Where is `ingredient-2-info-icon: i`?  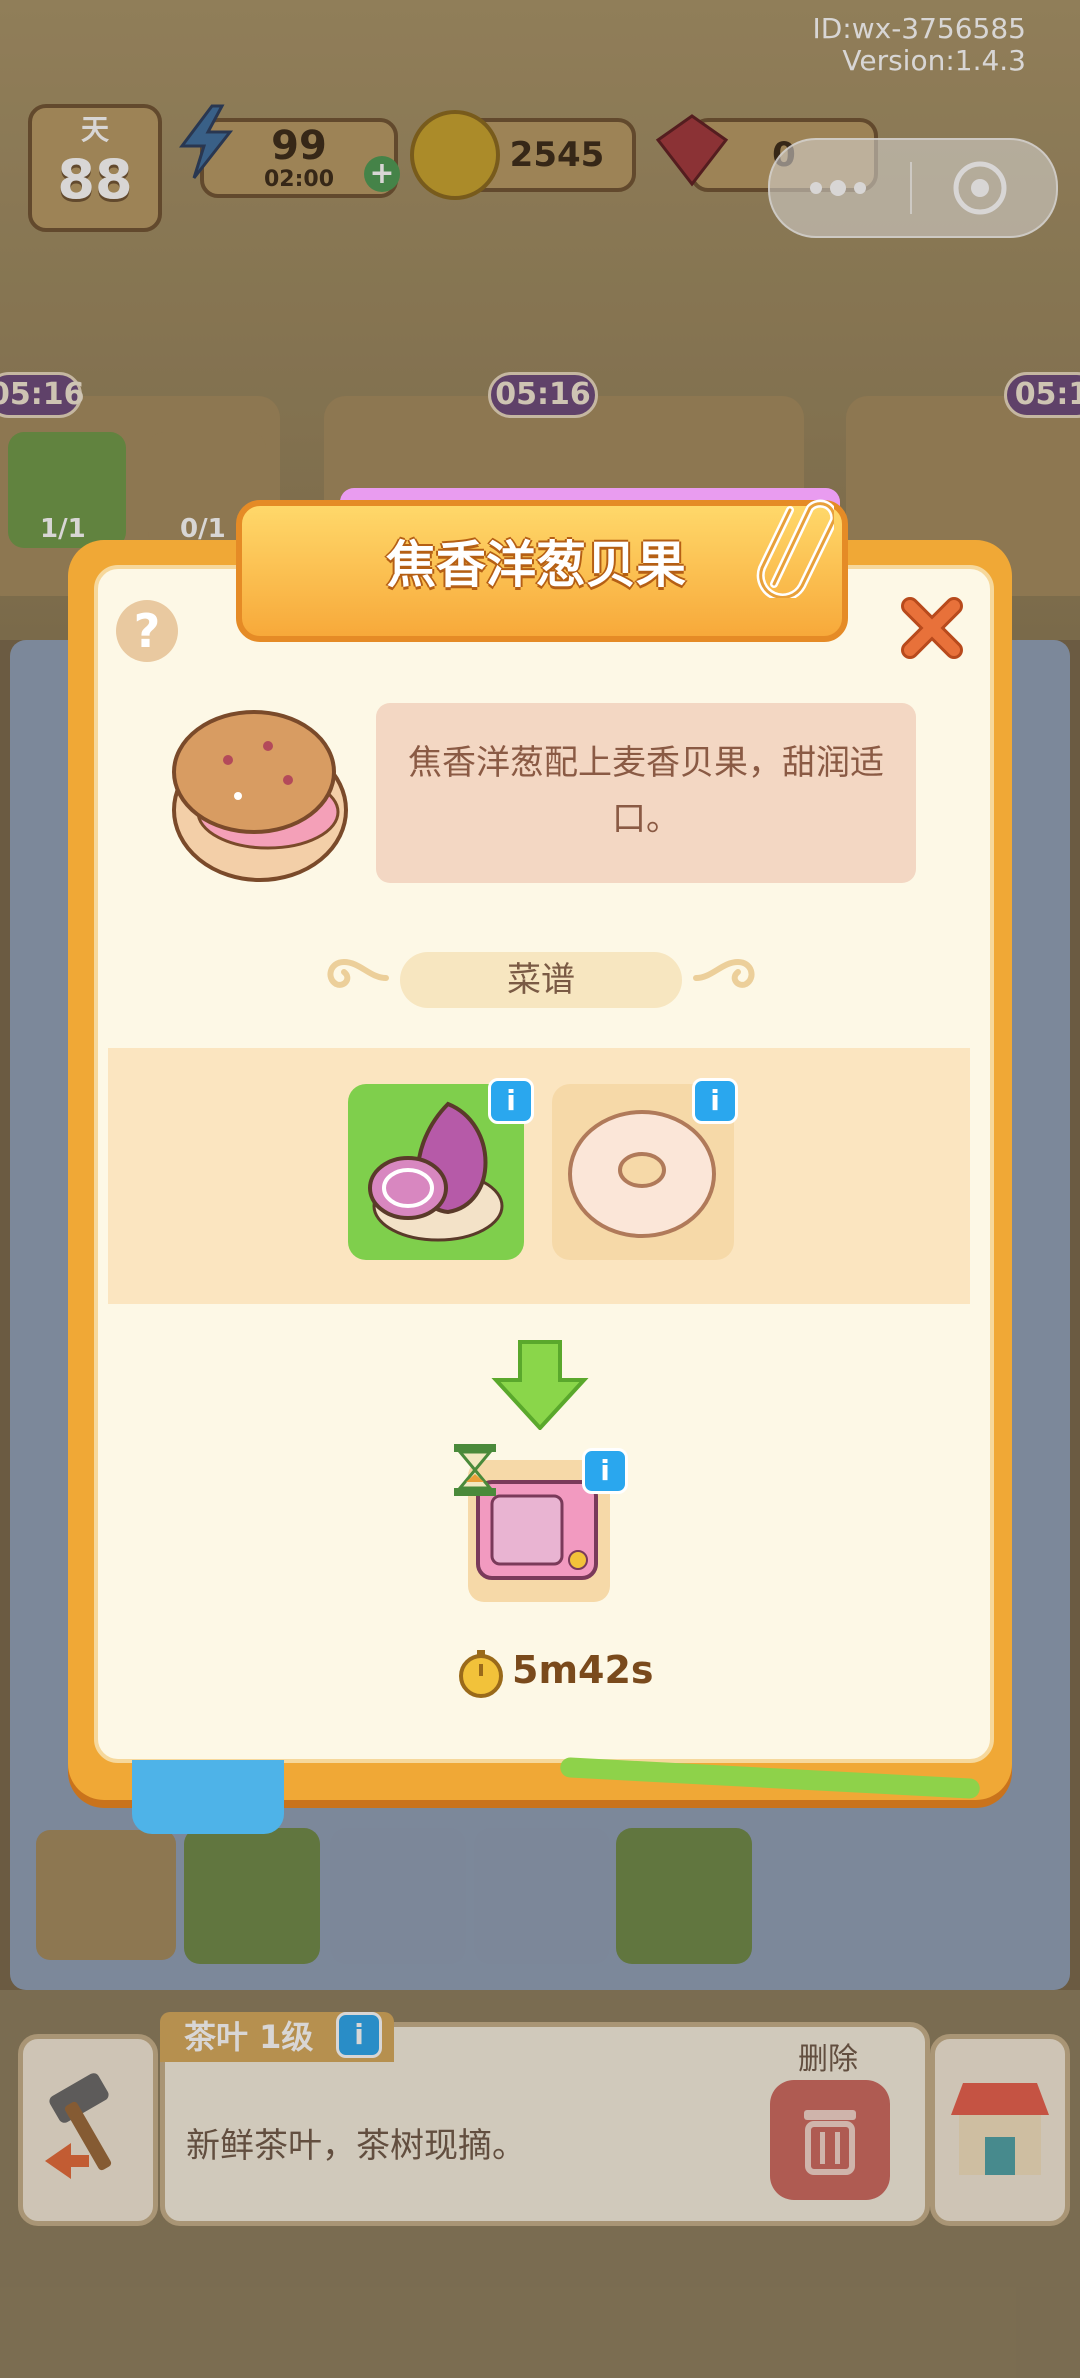
ingredient-2-info-icon: i is located at coordinates (715, 1101).